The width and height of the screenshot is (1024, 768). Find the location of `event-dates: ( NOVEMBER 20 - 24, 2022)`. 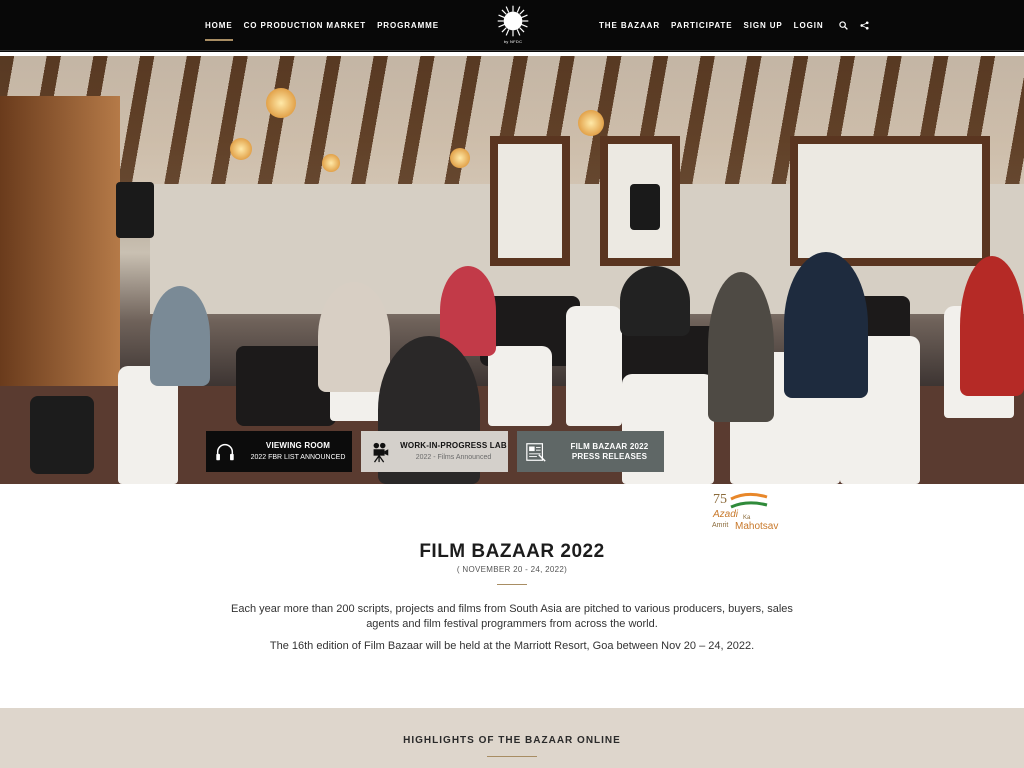

event-dates: ( NOVEMBER 20 - 24, 2022) is located at coordinates (512, 569).